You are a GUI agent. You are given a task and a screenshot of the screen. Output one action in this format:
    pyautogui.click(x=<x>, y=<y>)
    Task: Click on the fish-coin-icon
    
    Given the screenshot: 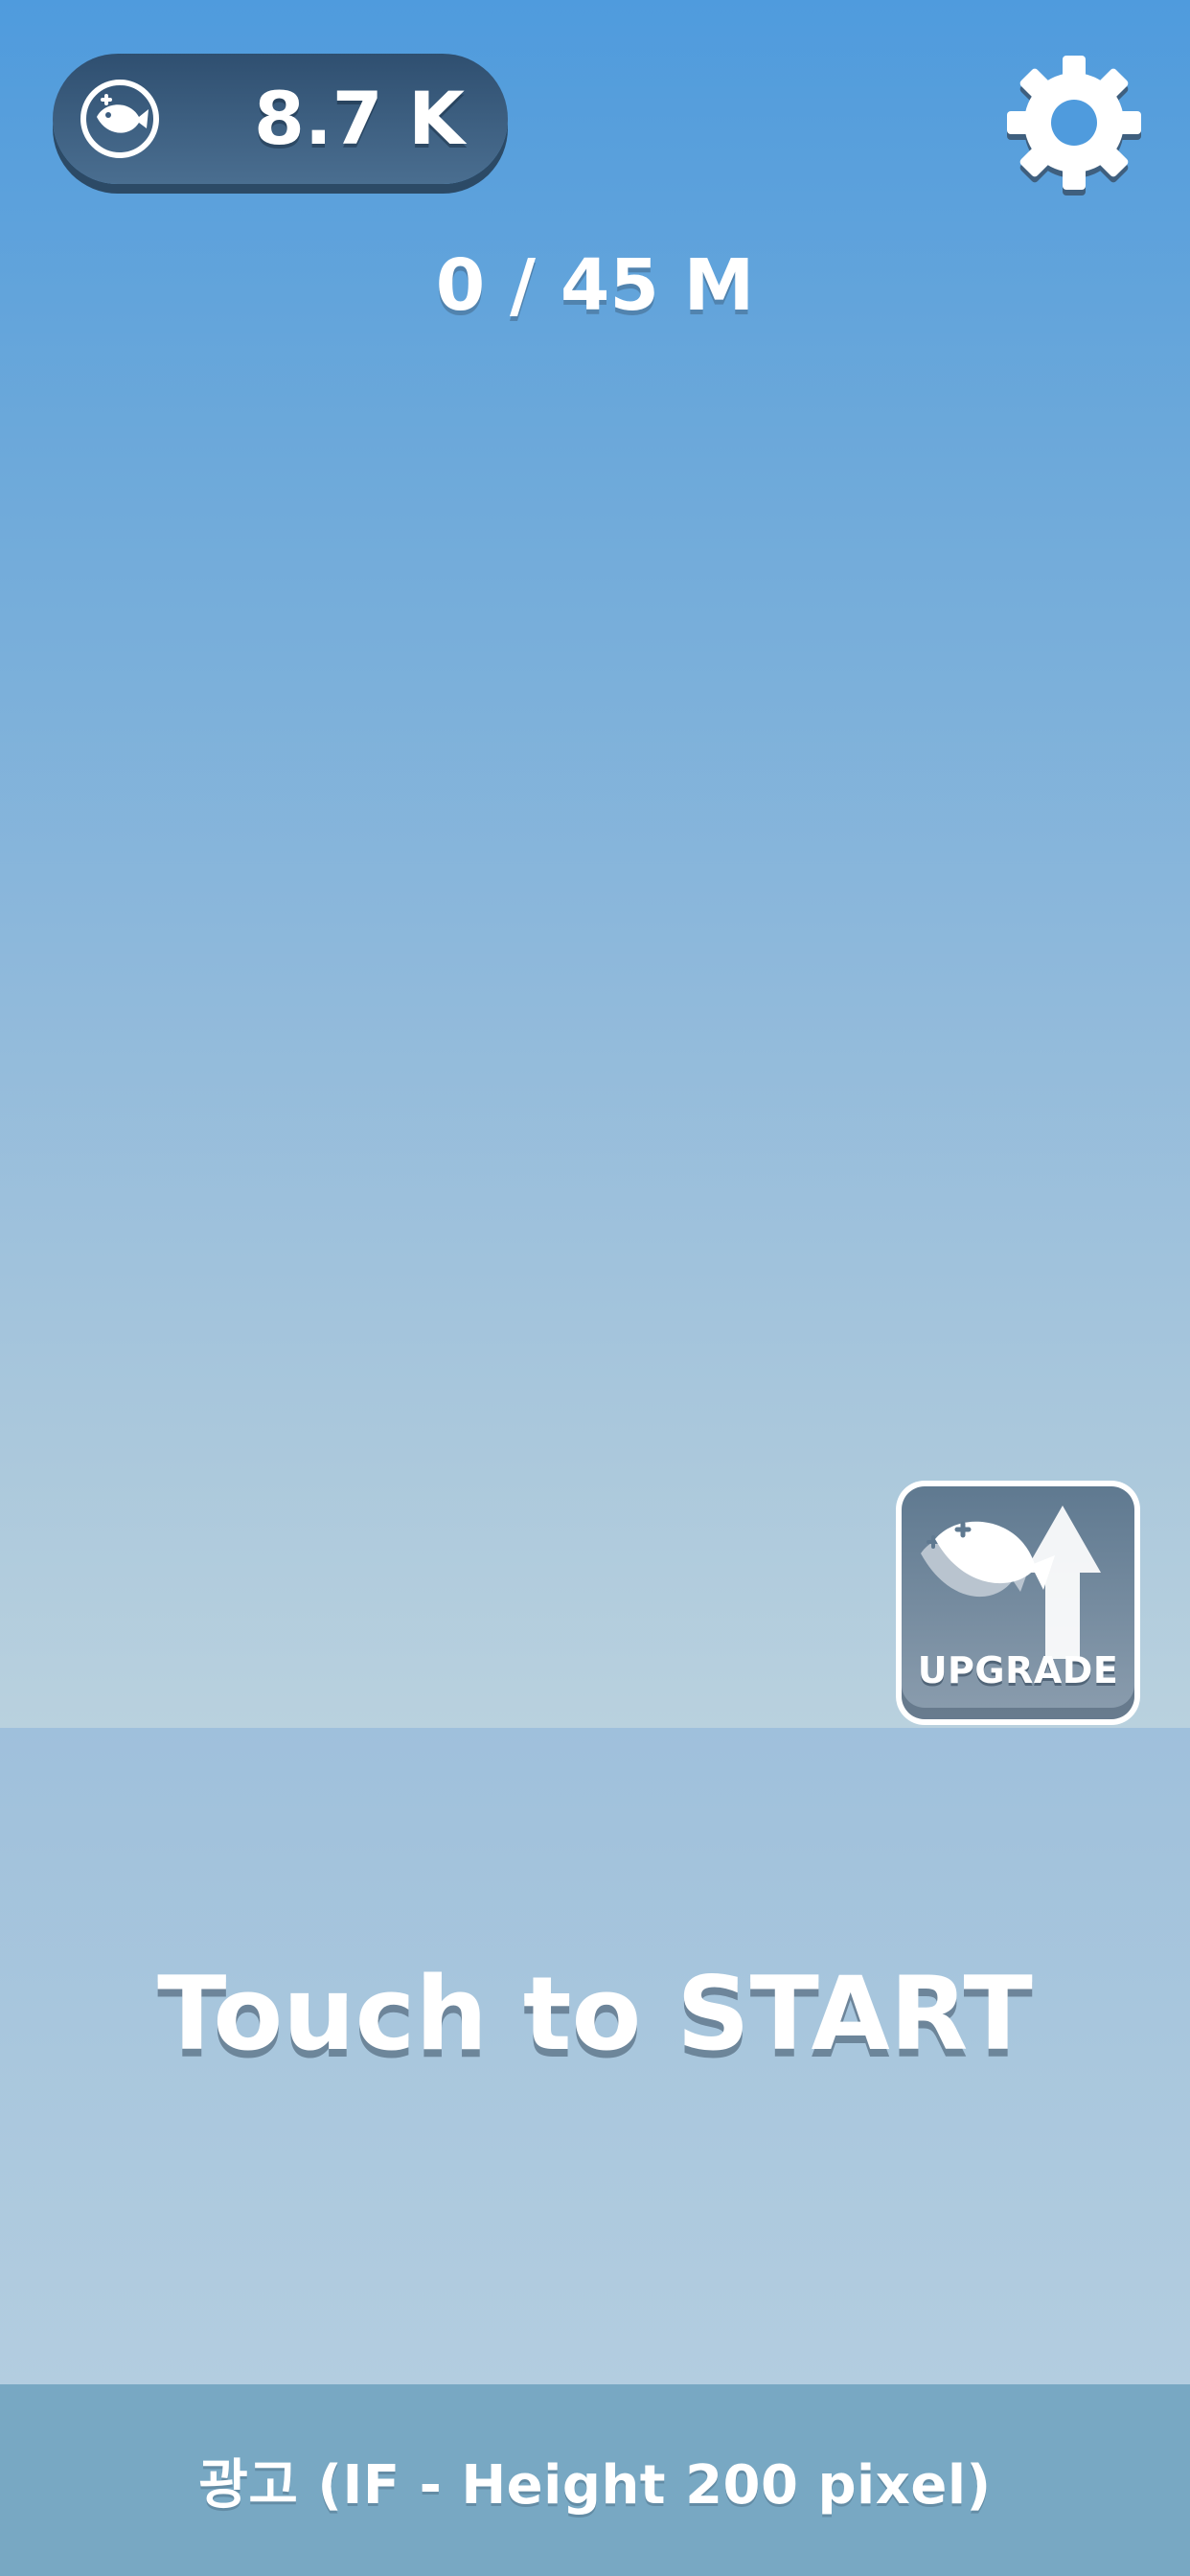 What is the action you would take?
    pyautogui.click(x=120, y=119)
    